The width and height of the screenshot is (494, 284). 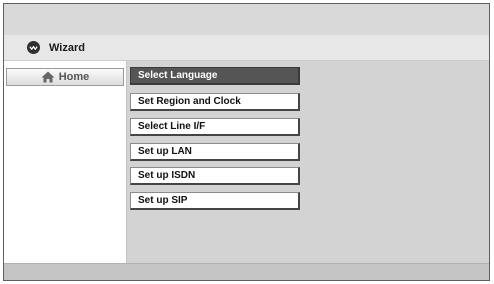 What do you see at coordinates (215, 176) in the screenshot?
I see `set-up-isdn-button: Set up ISDN` at bounding box center [215, 176].